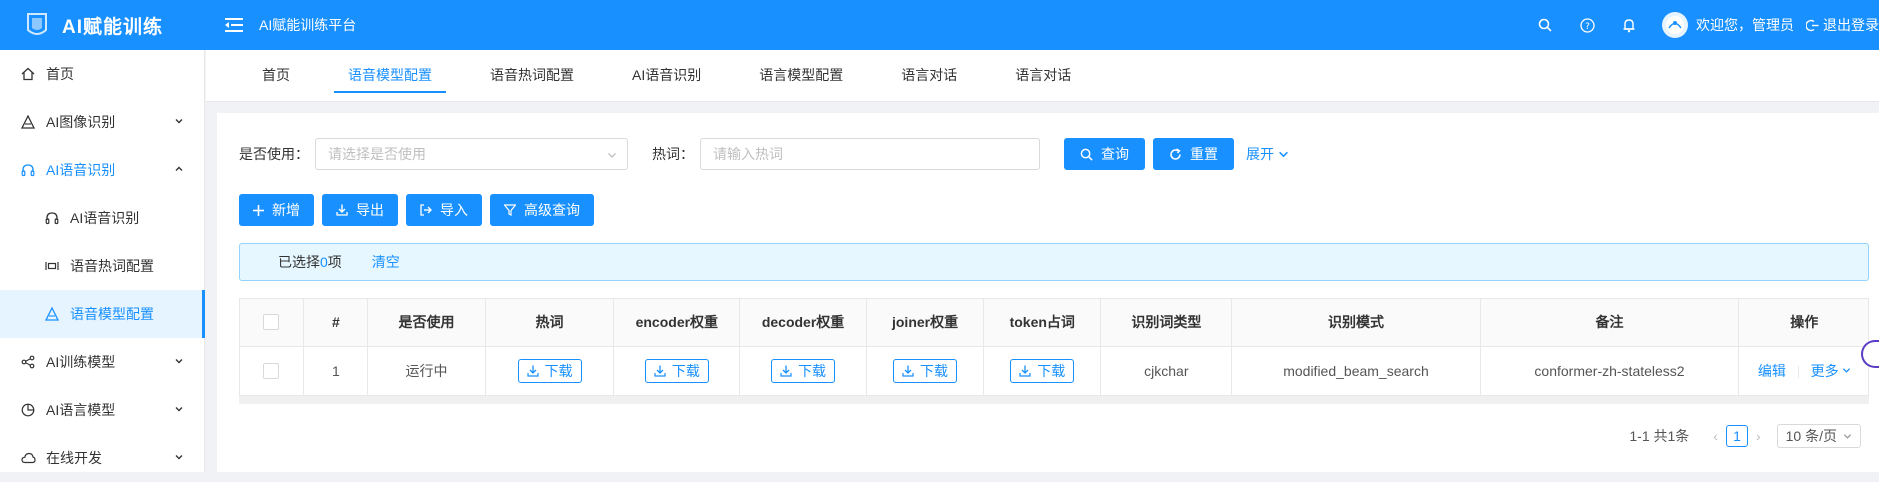  What do you see at coordinates (1054, 262) in the screenshot?
I see `selection-alert: 已选择 0 项 清空` at bounding box center [1054, 262].